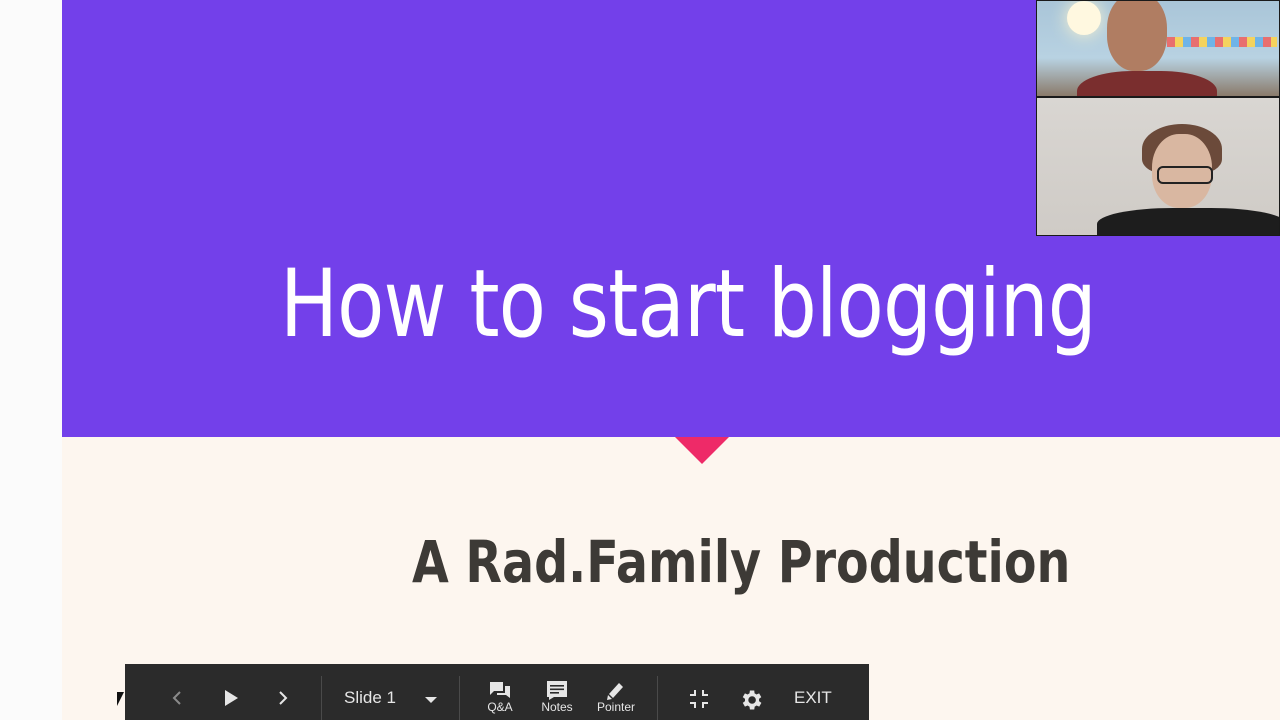  I want to click on qa-button: Q&A, so click(500, 700).